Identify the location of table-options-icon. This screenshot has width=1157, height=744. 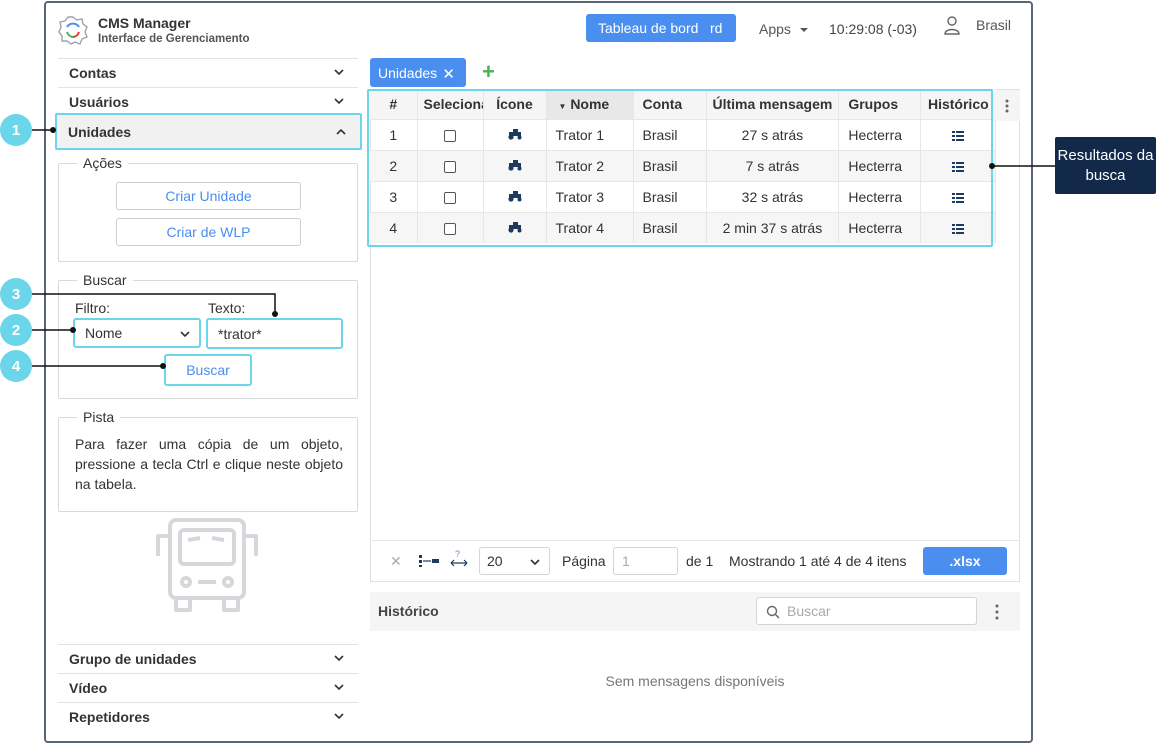
(1006, 105).